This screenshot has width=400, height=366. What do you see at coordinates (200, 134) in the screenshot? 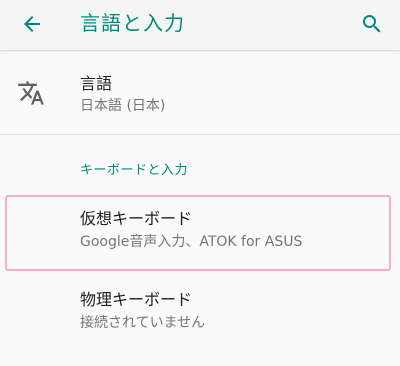
I see `section-divider` at bounding box center [200, 134].